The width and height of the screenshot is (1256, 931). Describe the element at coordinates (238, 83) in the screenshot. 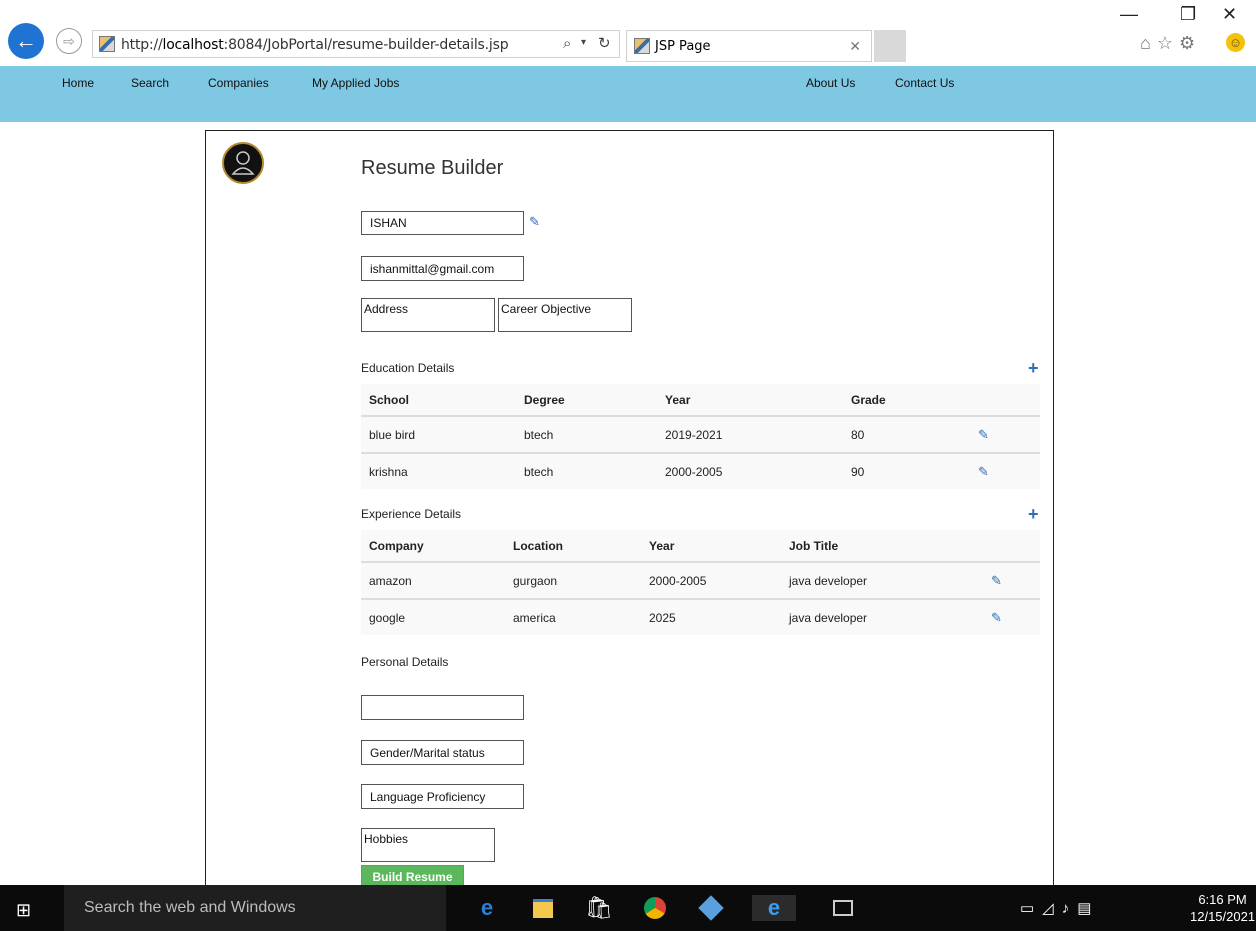

I see `nav-companies-link: Companies` at that location.